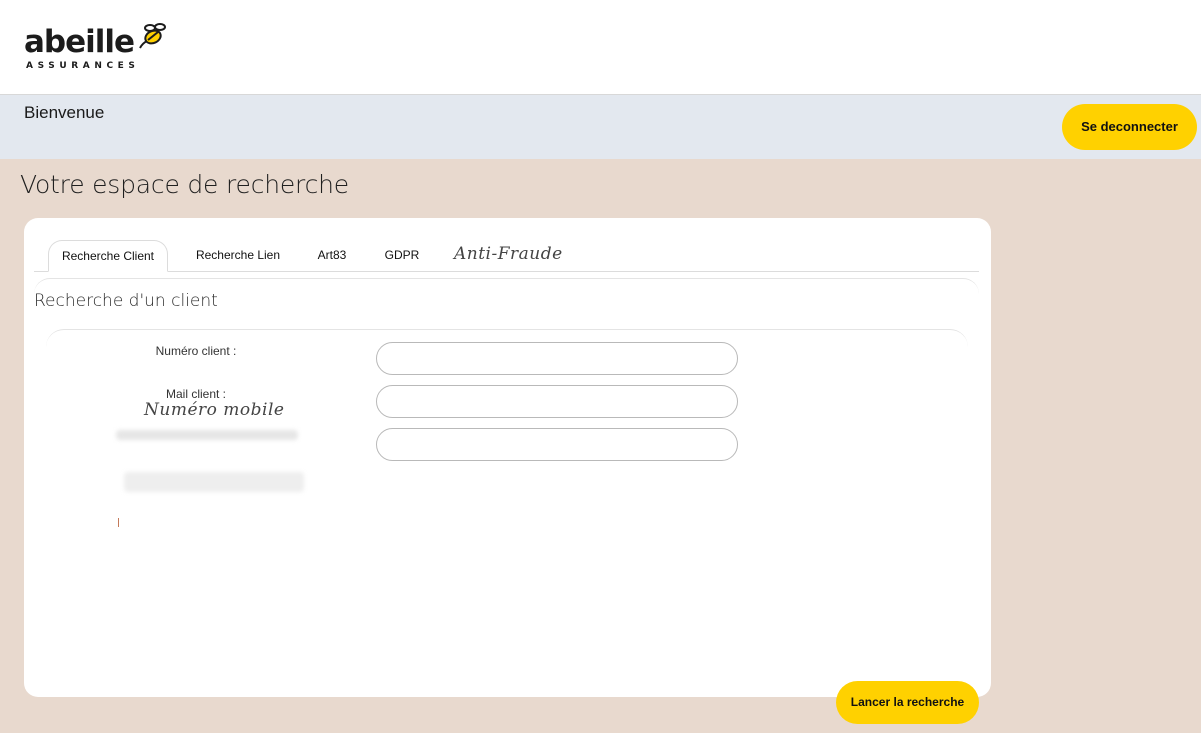  I want to click on numero-mobile-input, so click(557, 444).